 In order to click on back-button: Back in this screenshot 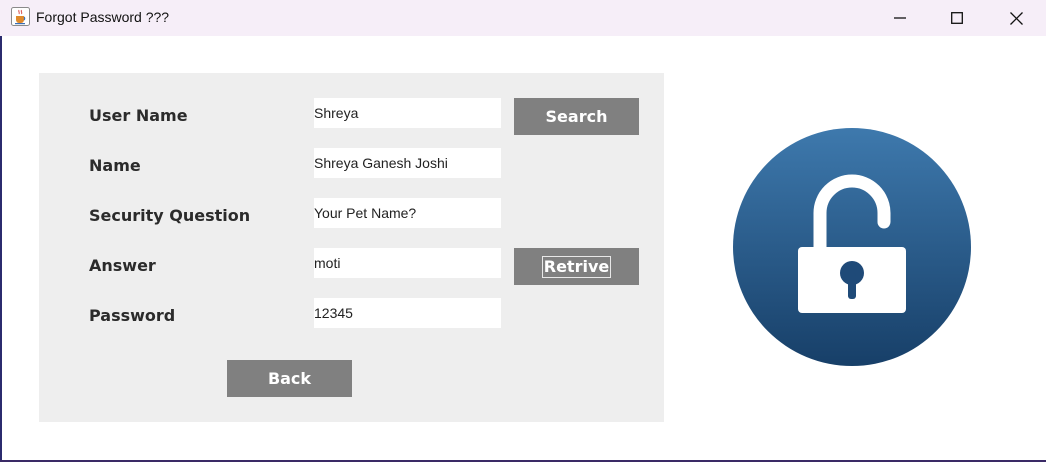, I will do `click(289, 378)`.